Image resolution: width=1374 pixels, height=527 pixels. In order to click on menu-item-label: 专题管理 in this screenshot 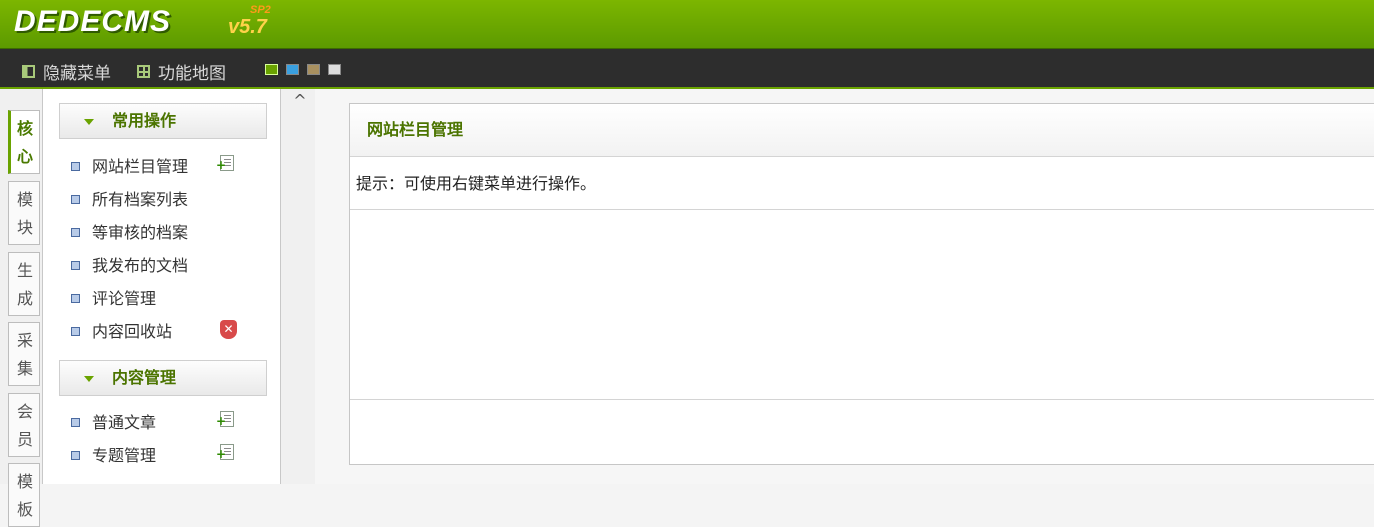, I will do `click(124, 455)`.